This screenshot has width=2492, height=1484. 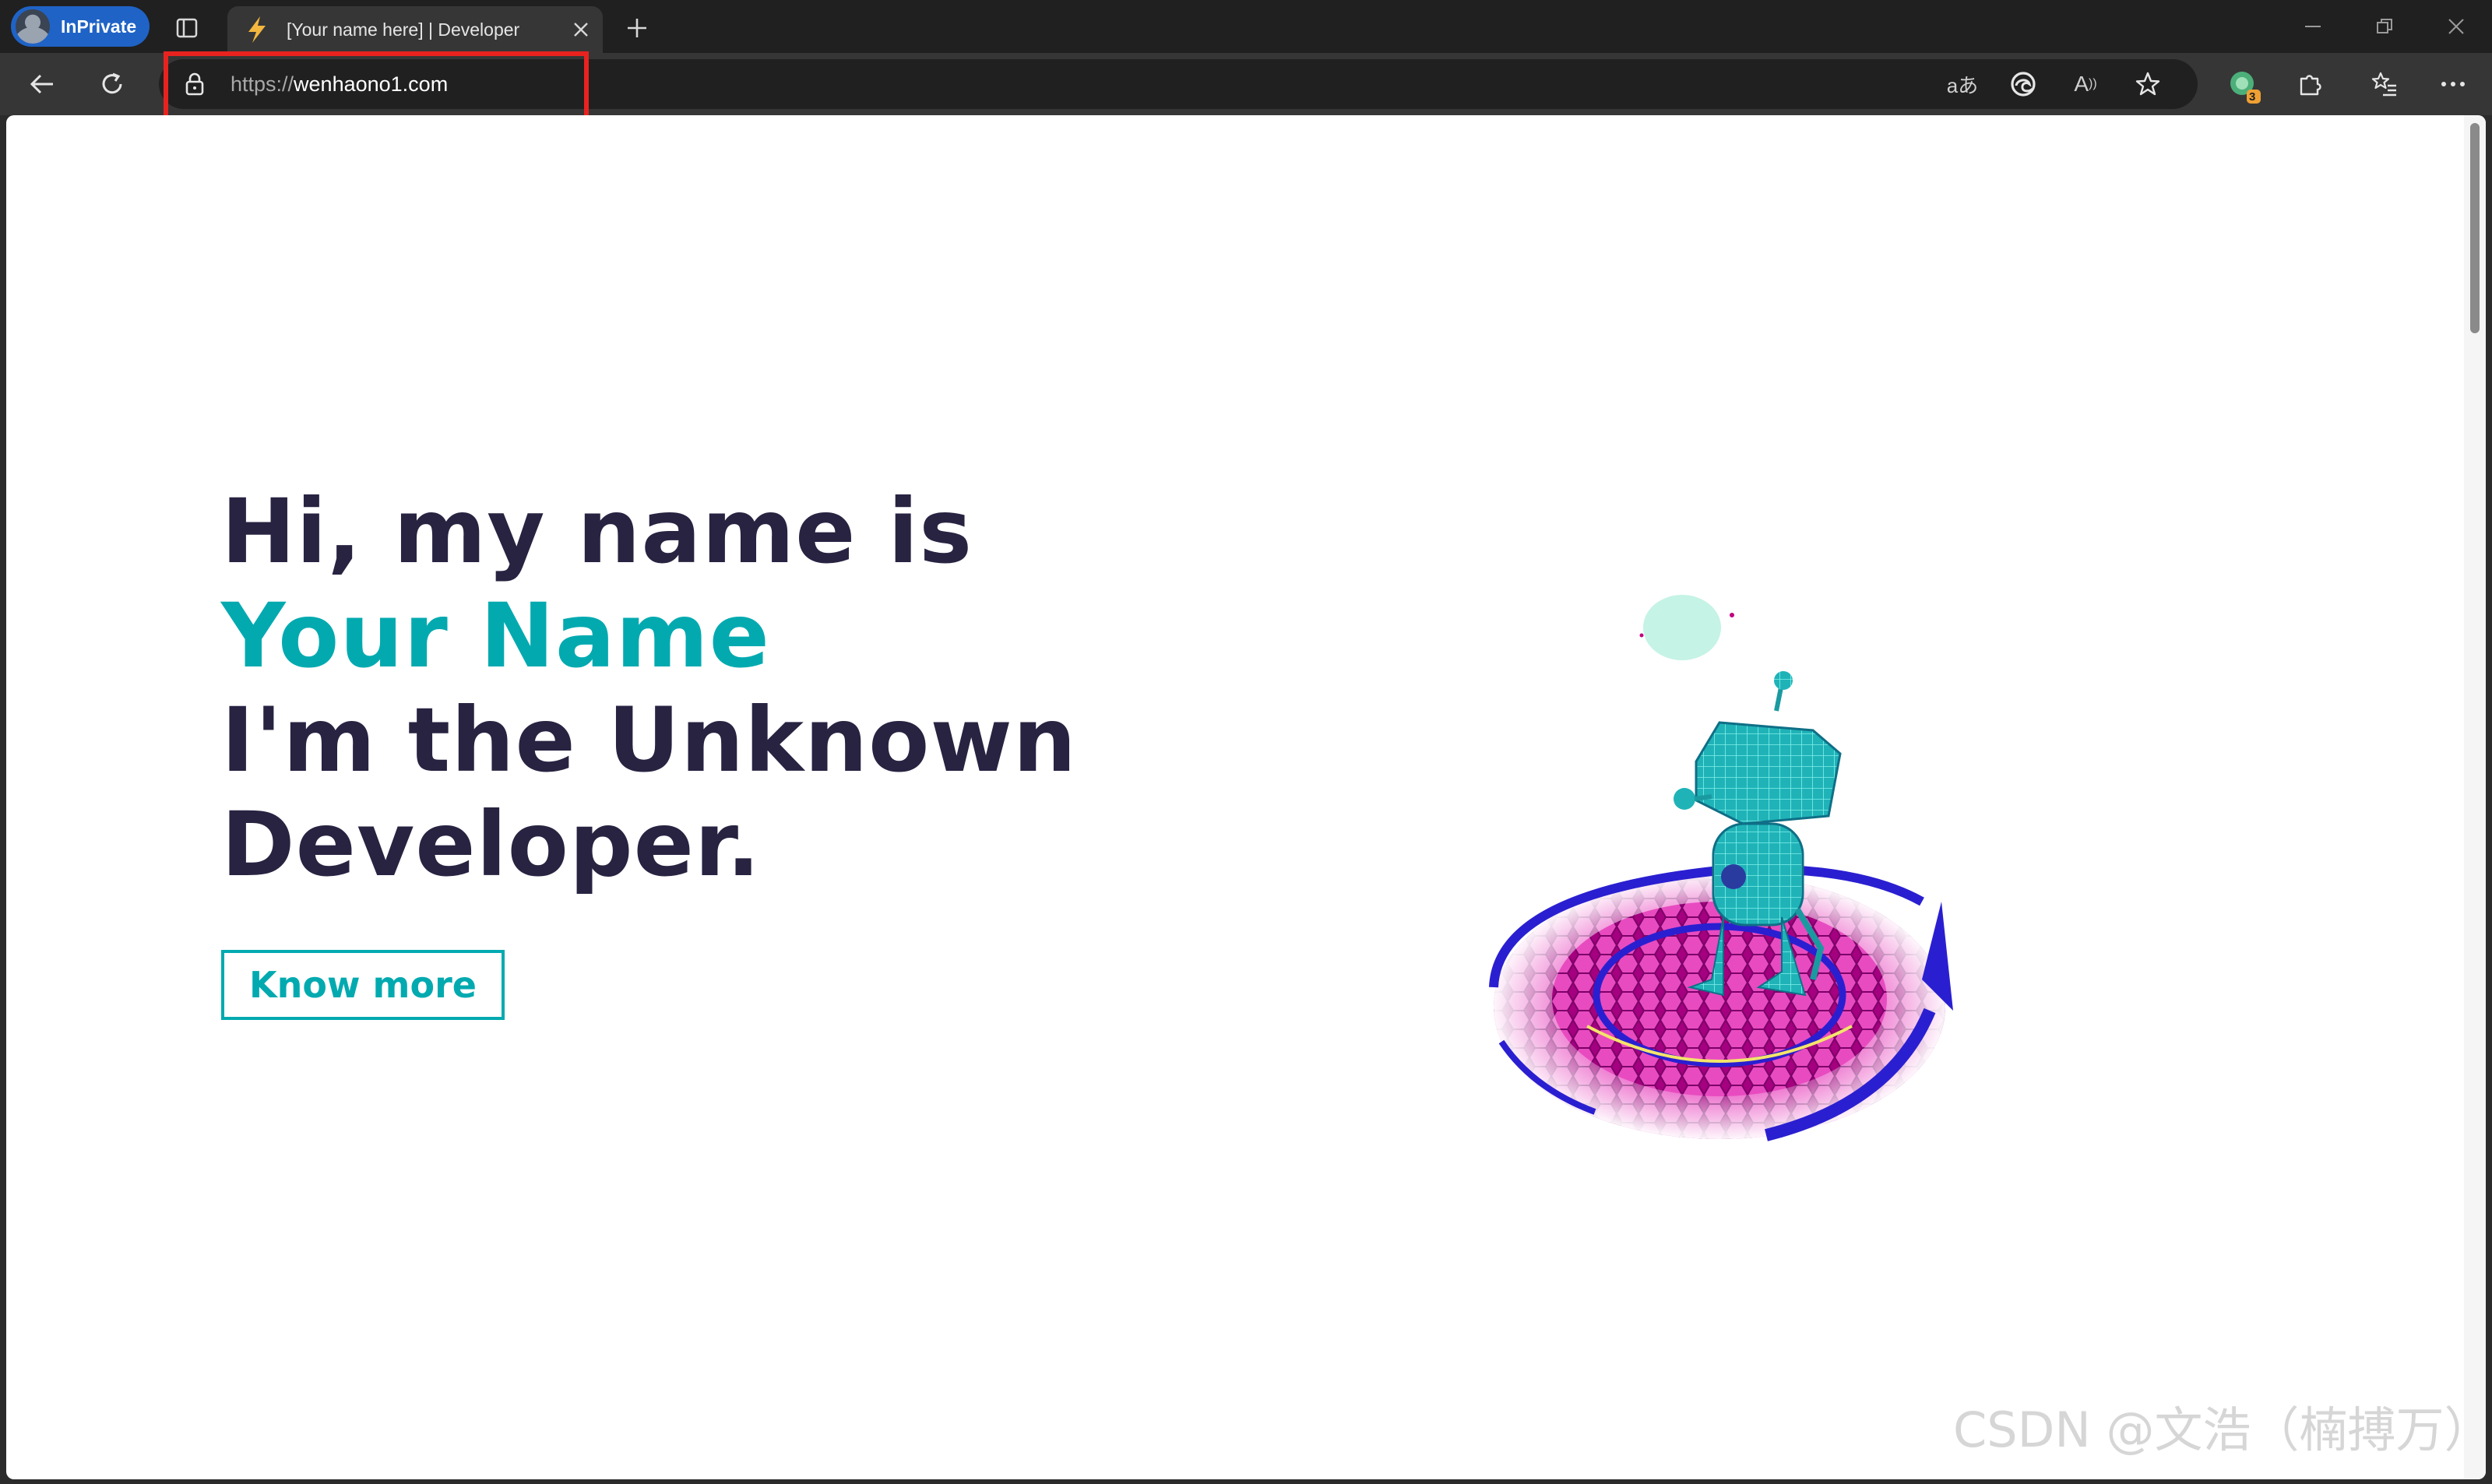 I want to click on read-aloud-icon: A)), so click(x=2085, y=84).